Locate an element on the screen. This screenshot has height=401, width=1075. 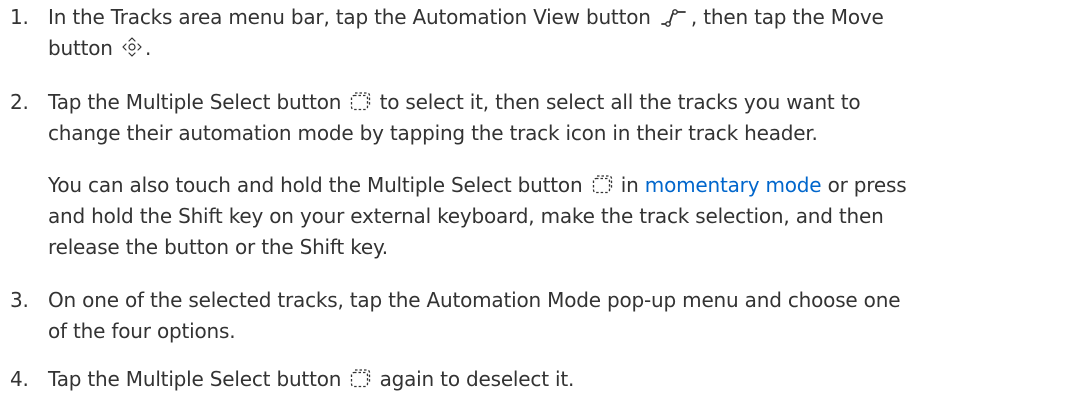
step-number: 3. is located at coordinates (19, 300).